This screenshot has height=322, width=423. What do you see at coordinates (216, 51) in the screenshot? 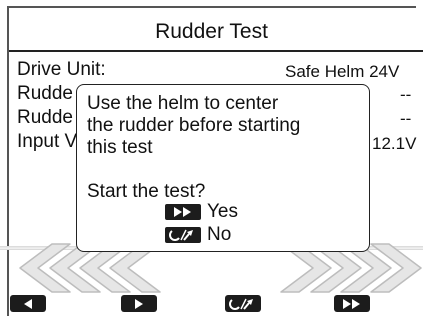
I see `title-divider` at bounding box center [216, 51].